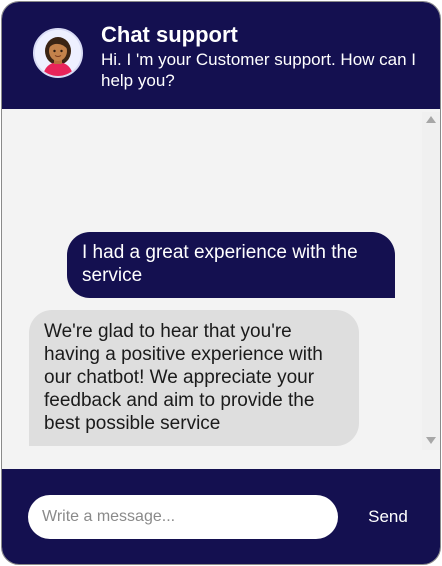 The width and height of the screenshot is (442, 566). What do you see at coordinates (58, 53) in the screenshot?
I see `support-avatar-icon` at bounding box center [58, 53].